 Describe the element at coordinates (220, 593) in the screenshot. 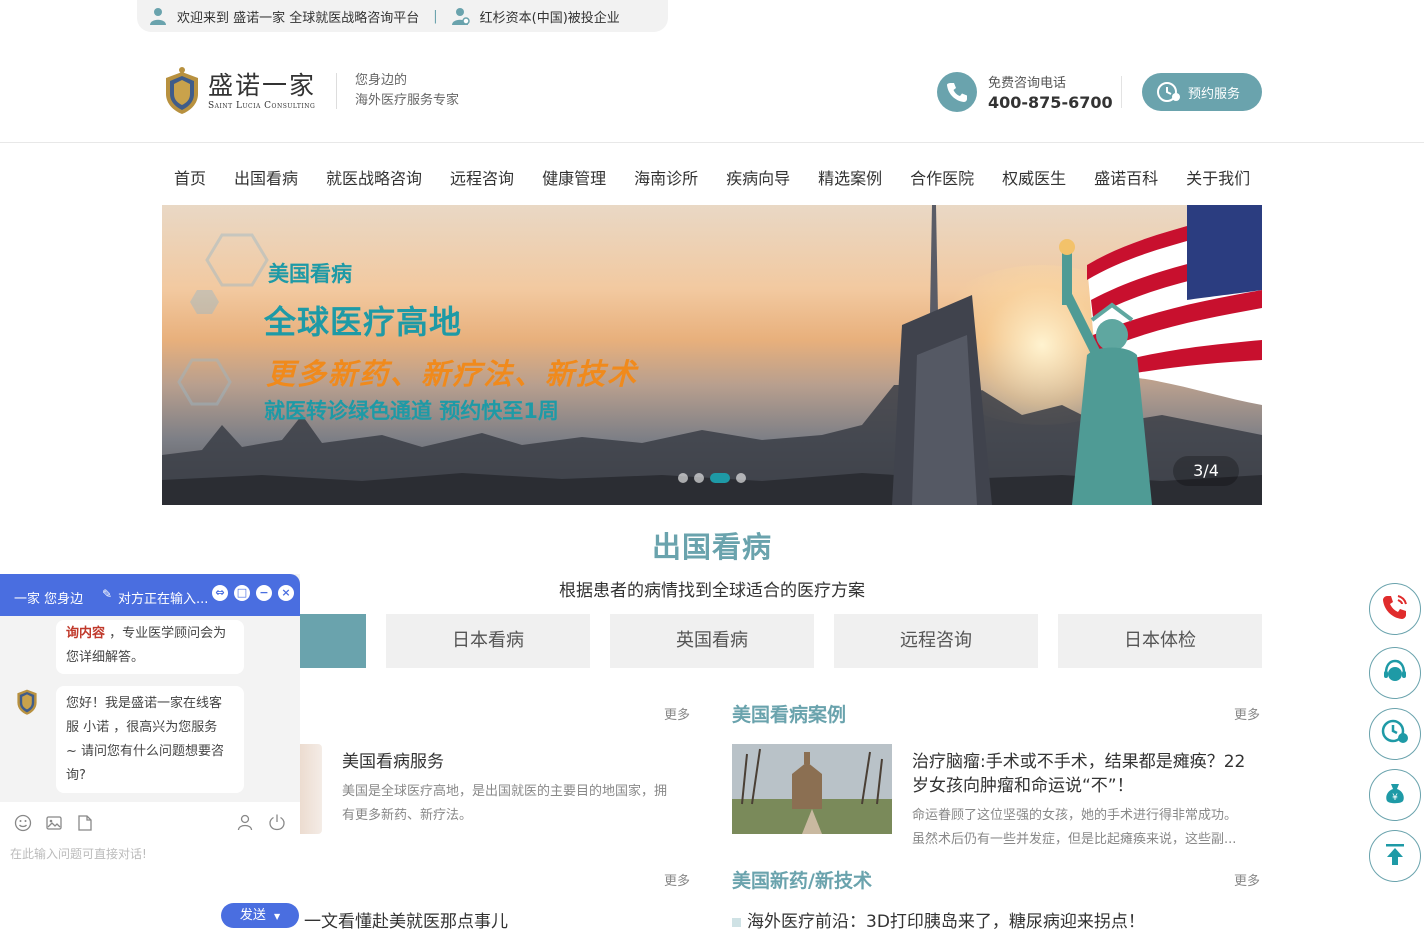

I see `transfer-icon: ⇔` at that location.